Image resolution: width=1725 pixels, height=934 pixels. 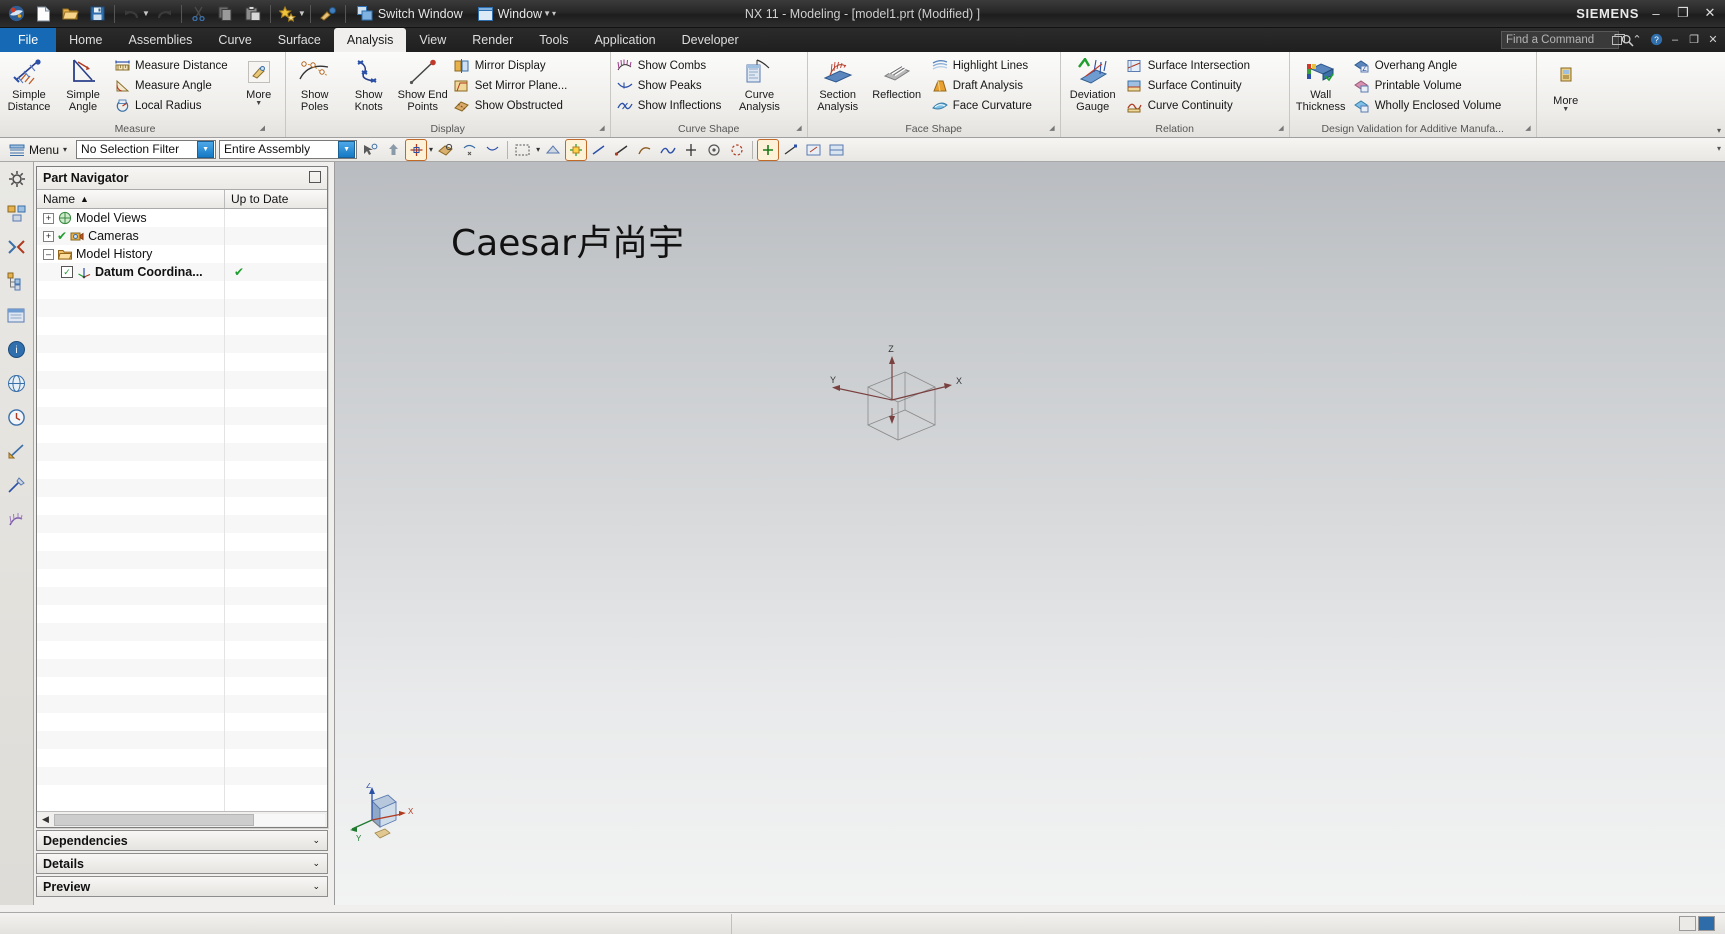 I want to click on datum-csys-checkbox: ✓, so click(x=67, y=272).